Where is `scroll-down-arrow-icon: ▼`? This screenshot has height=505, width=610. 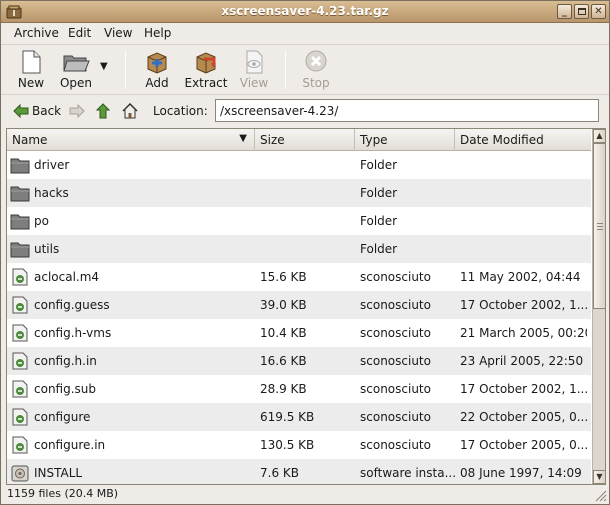 scroll-down-arrow-icon: ▼ is located at coordinates (599, 476).